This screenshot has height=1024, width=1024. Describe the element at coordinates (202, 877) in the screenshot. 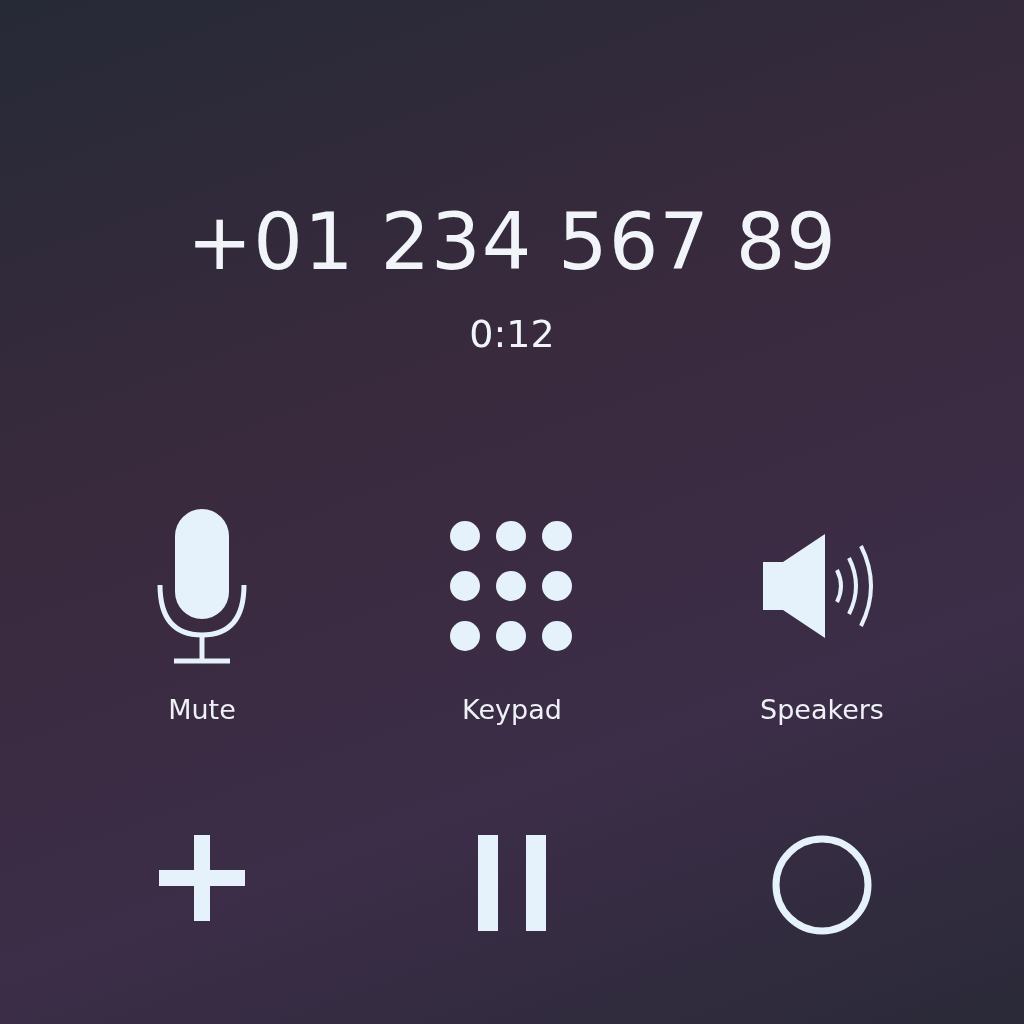

I see `add-icon` at that location.